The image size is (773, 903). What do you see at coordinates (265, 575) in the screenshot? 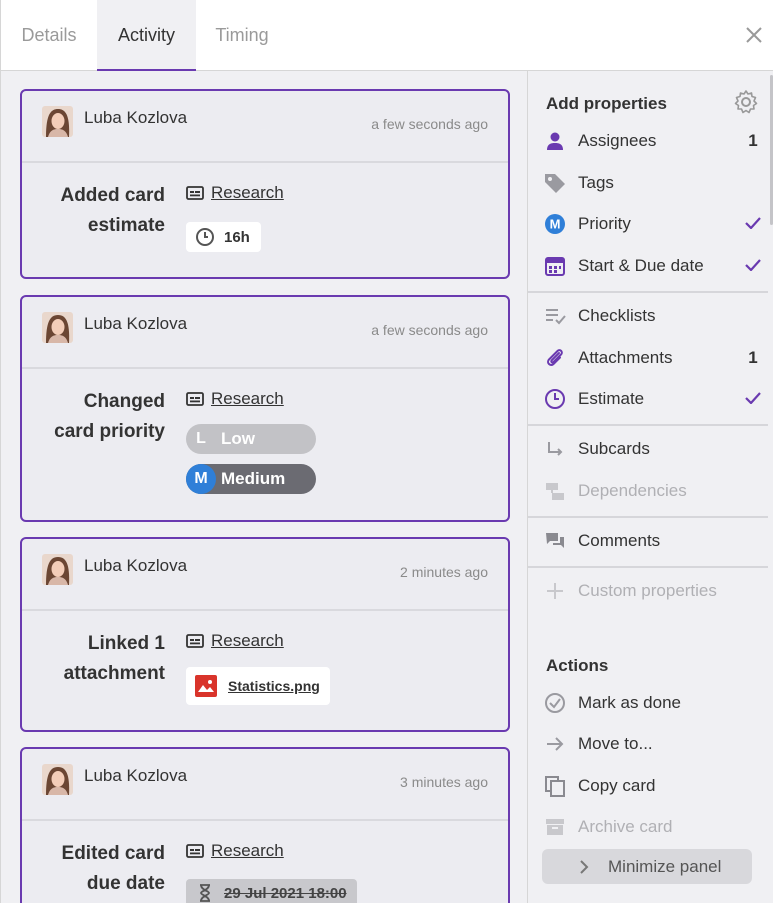
I see `activity-item-header: Luba Kozlova 2 minutes ago` at bounding box center [265, 575].